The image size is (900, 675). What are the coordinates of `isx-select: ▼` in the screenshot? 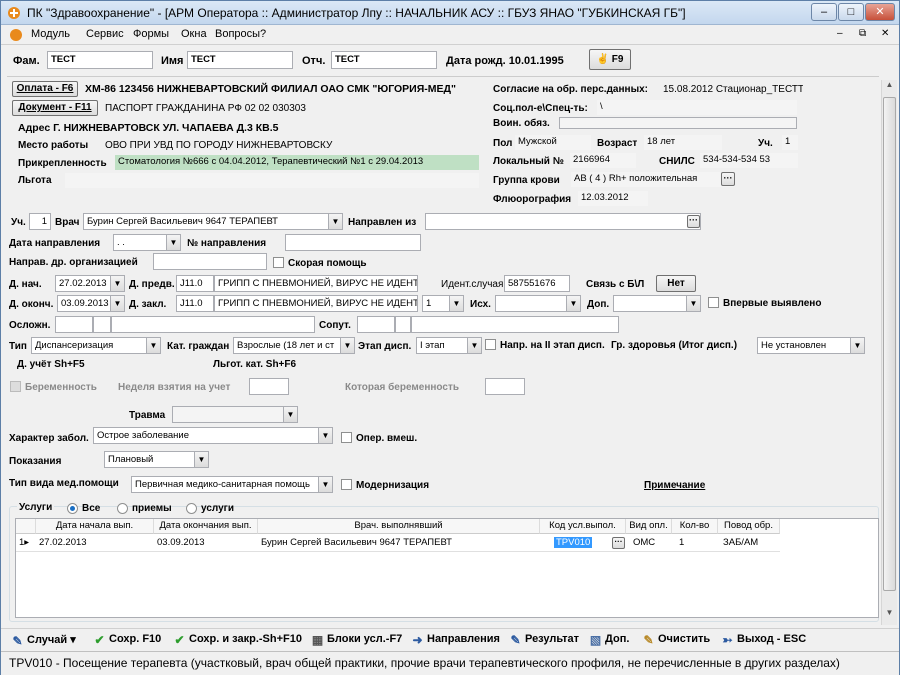 It's located at (538, 303).